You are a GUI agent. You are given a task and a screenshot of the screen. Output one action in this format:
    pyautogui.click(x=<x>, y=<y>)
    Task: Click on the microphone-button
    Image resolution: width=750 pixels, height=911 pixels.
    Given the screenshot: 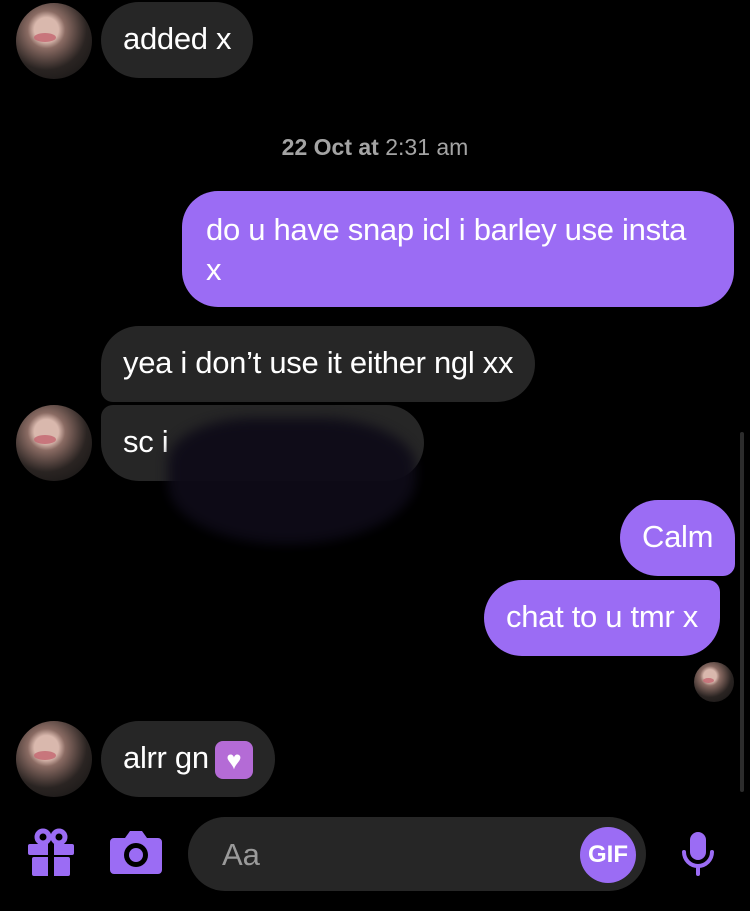 What is the action you would take?
    pyautogui.click(x=698, y=854)
    